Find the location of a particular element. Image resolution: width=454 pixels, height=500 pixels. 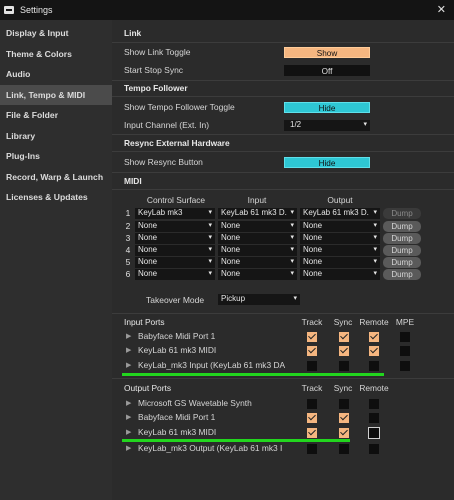

window-title: Settings is located at coordinates (36, 10).